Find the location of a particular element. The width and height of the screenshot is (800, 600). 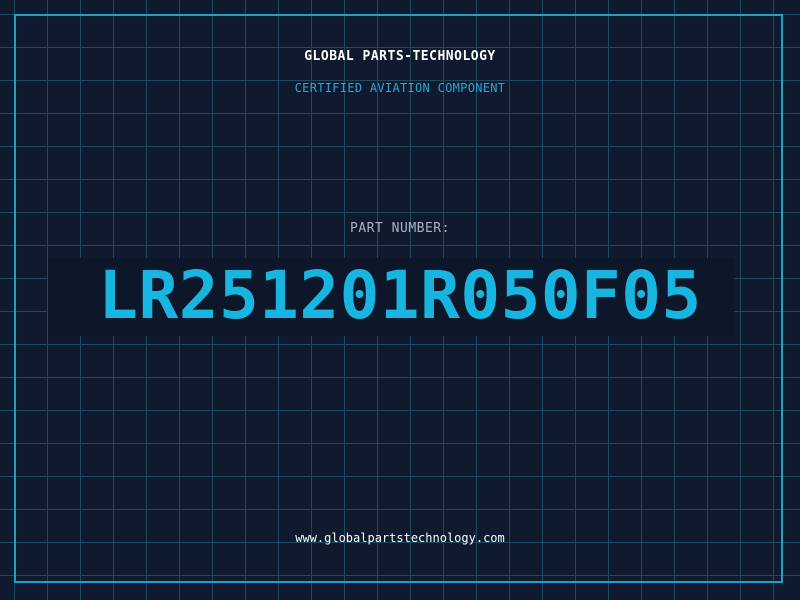

company-name: GLOBAL PARTS-TECHNOLOGY is located at coordinates (400, 56).